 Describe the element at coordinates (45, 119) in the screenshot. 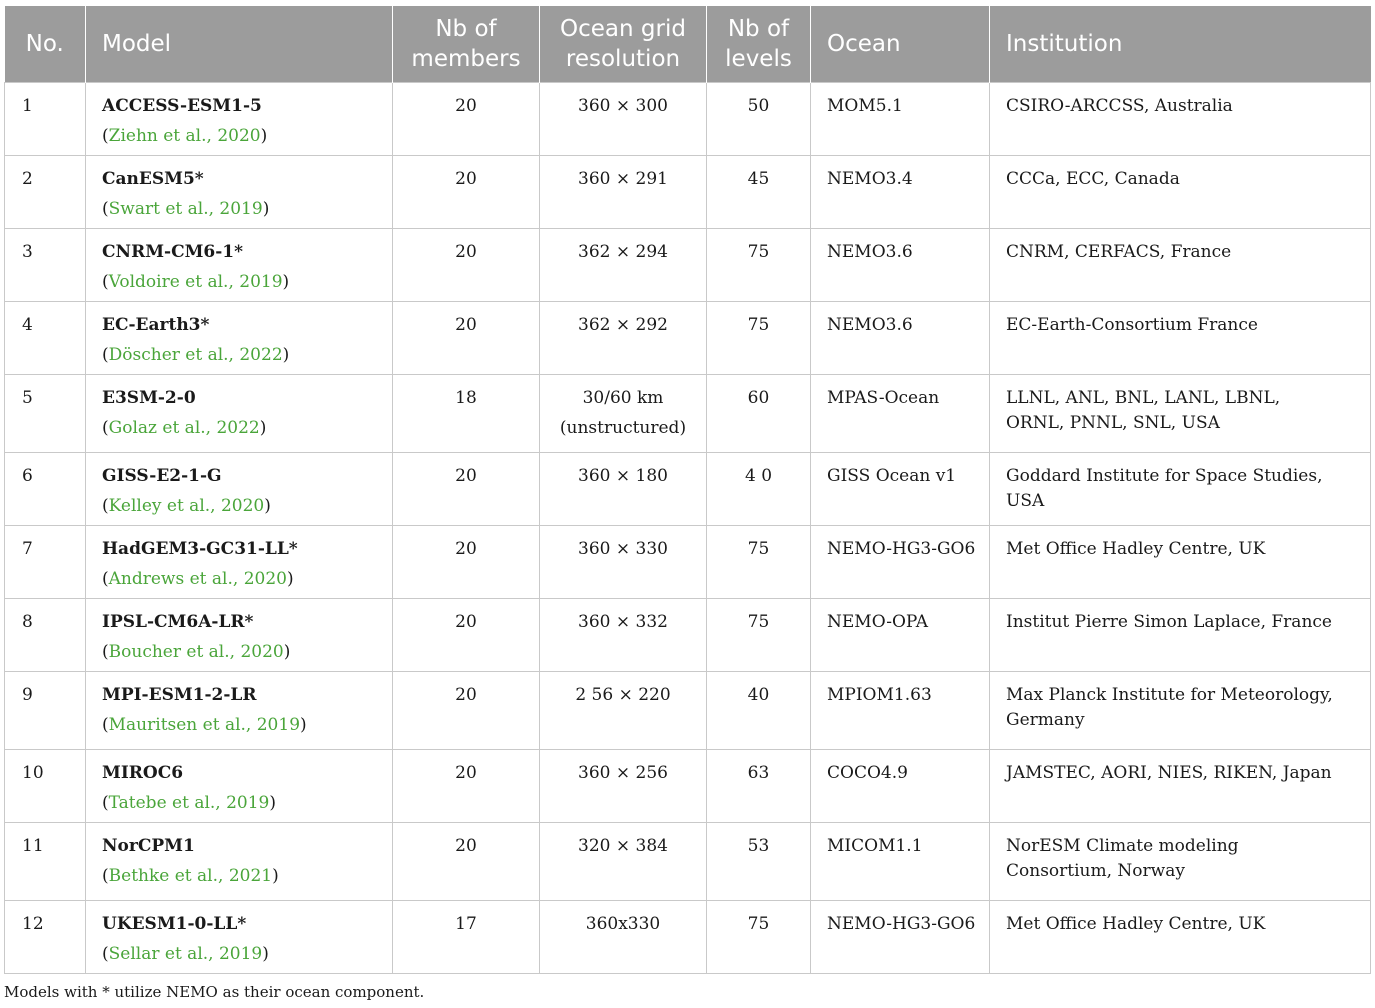

I see `row-number-cell: 1` at that location.